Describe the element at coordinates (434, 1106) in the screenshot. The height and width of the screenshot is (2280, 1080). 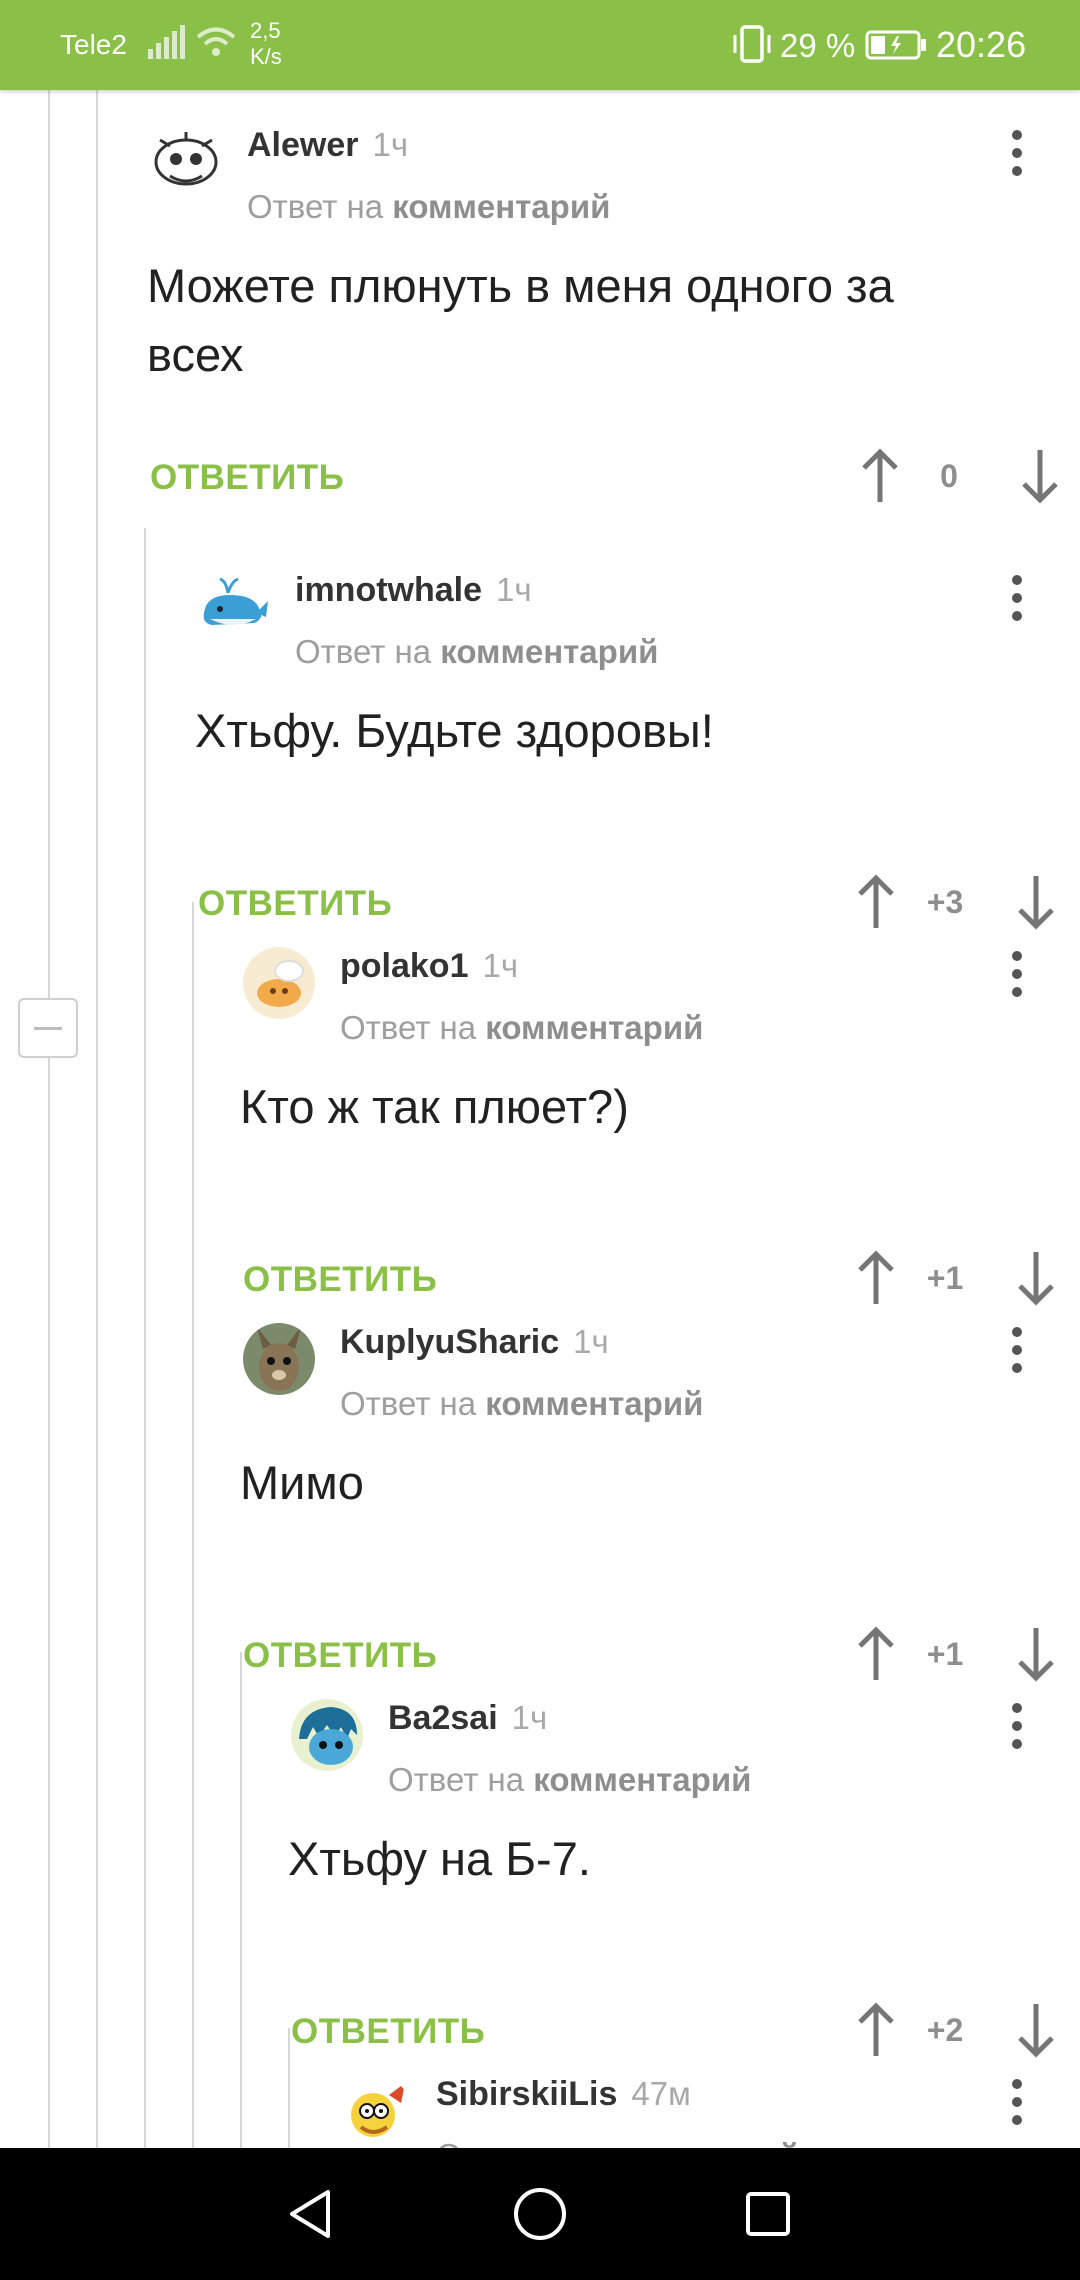
I see `comment-body: Кто ж так плюет?)` at that location.